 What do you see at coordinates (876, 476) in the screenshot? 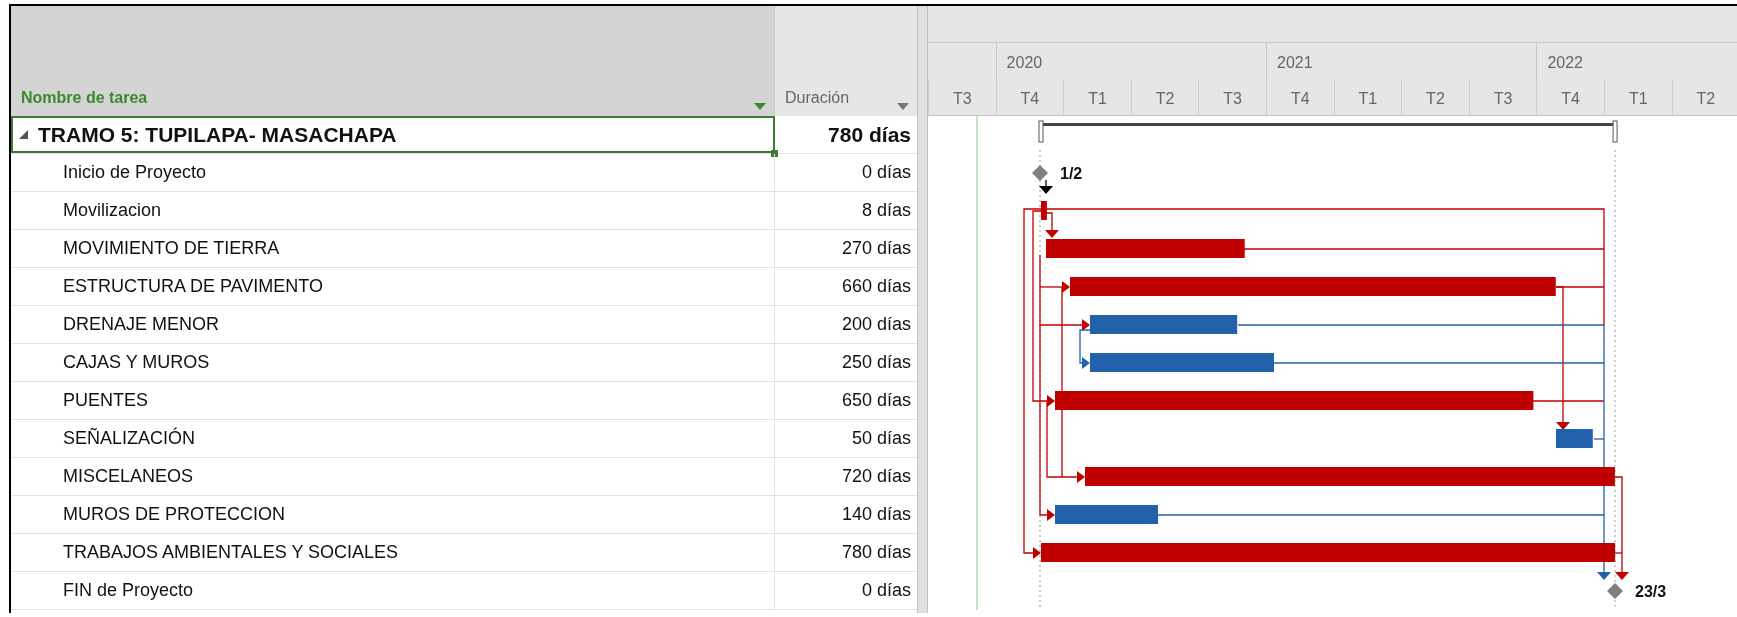
I see `task-duration: 720 días` at bounding box center [876, 476].